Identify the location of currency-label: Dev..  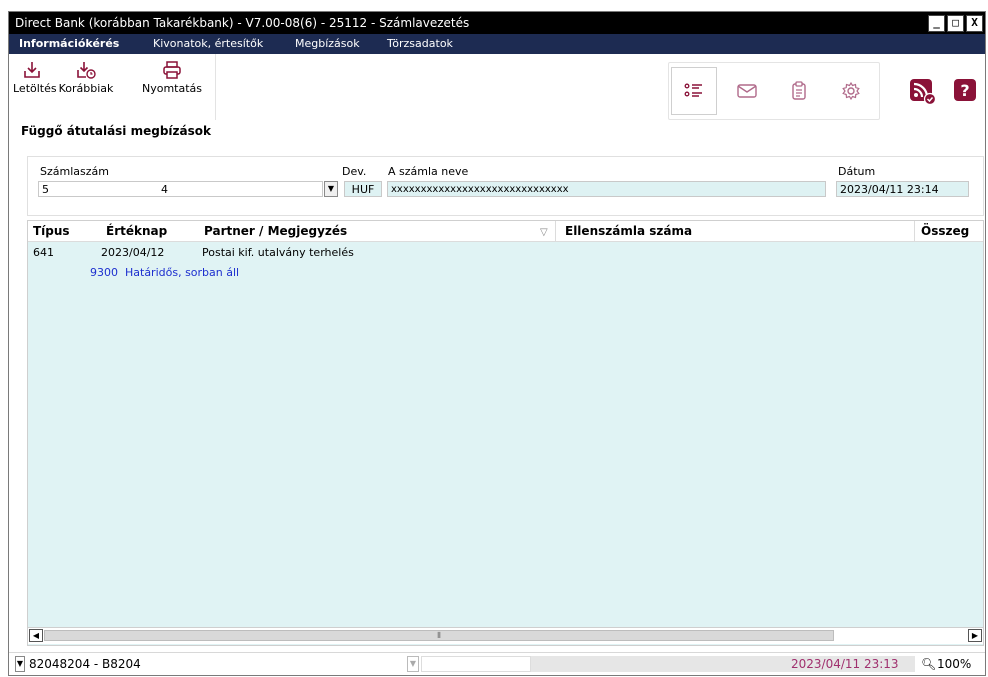
(354, 171).